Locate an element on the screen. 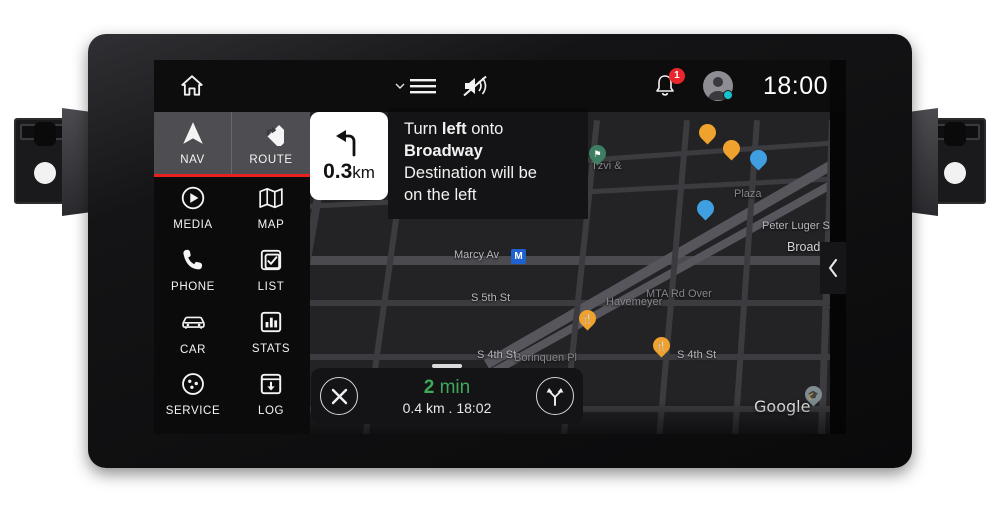 The image size is (1000, 507). sidebar-row: CAR STATS is located at coordinates (232, 332).